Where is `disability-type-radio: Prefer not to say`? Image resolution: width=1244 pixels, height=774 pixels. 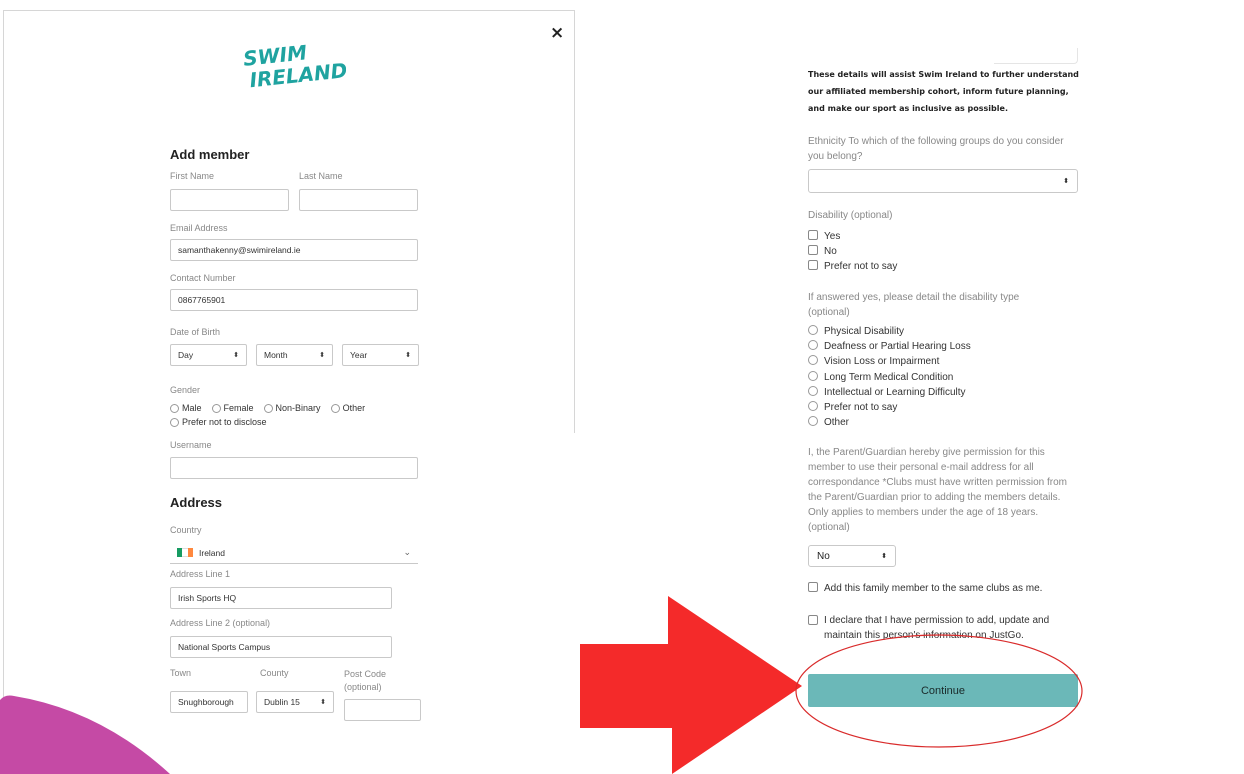
disability-type-radio: Prefer not to say is located at coordinates (889, 407).